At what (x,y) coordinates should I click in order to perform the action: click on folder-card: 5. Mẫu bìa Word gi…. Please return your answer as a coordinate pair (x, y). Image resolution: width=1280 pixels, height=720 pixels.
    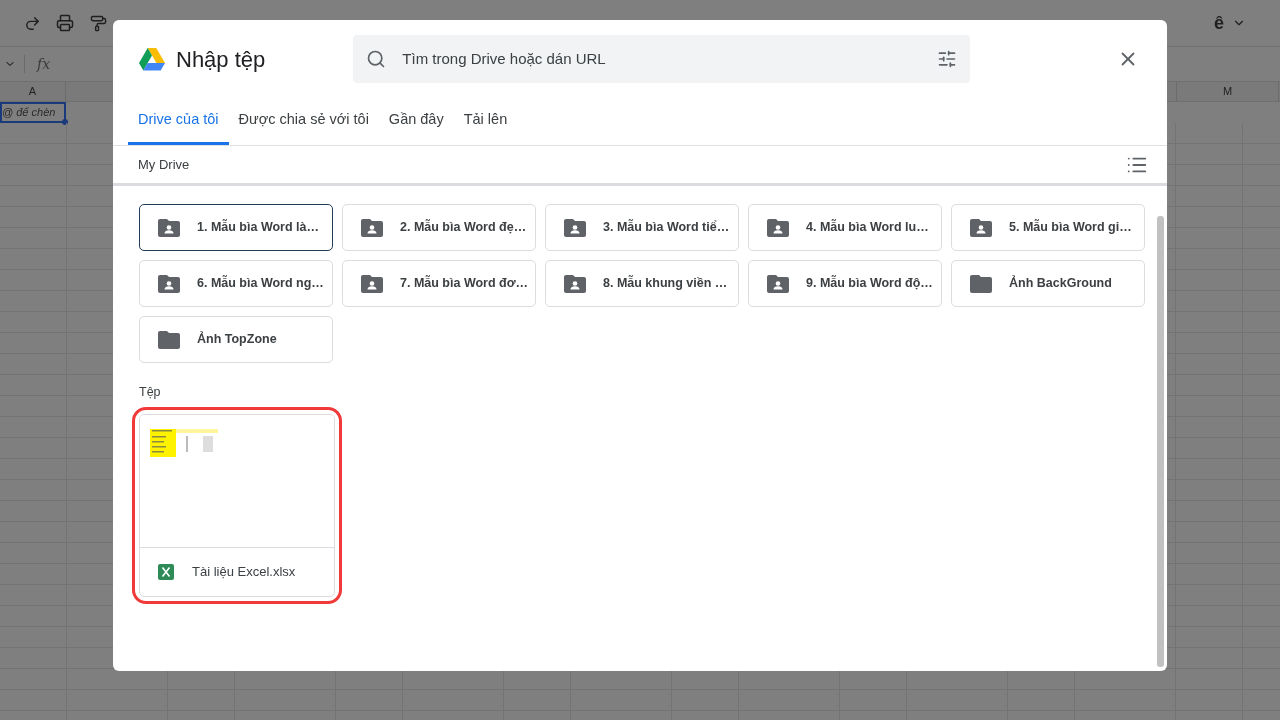
    Looking at the image, I should click on (1048, 227).